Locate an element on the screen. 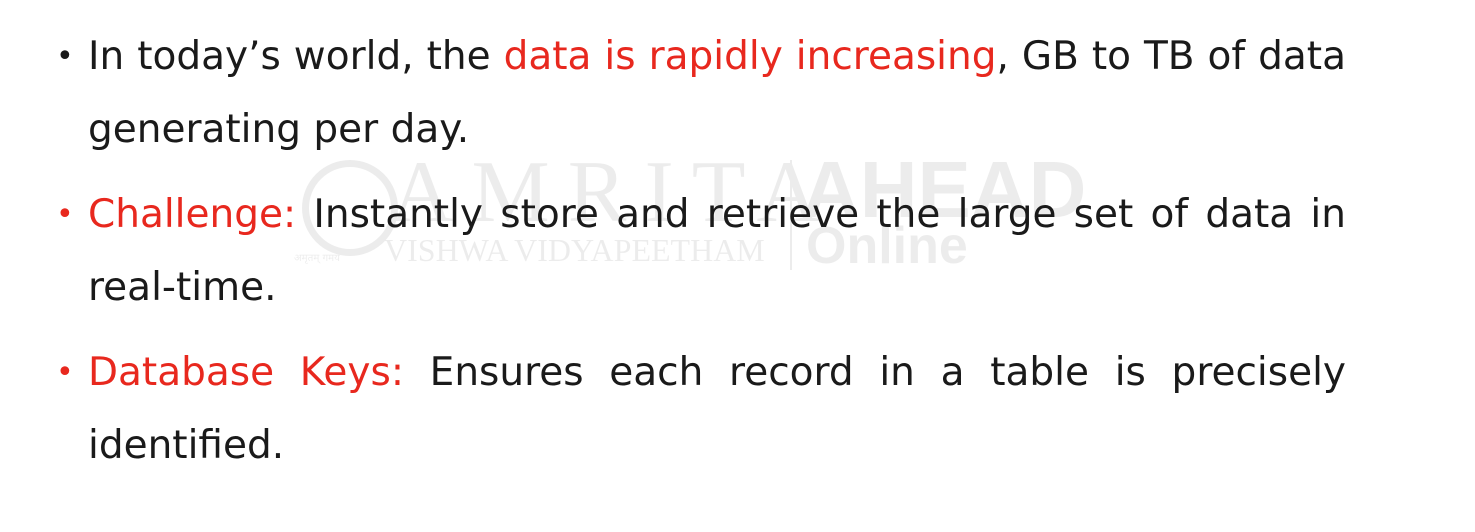 This screenshot has height=532, width=1475. bullet-text-before: In today’s world, the is located at coordinates (296, 56).